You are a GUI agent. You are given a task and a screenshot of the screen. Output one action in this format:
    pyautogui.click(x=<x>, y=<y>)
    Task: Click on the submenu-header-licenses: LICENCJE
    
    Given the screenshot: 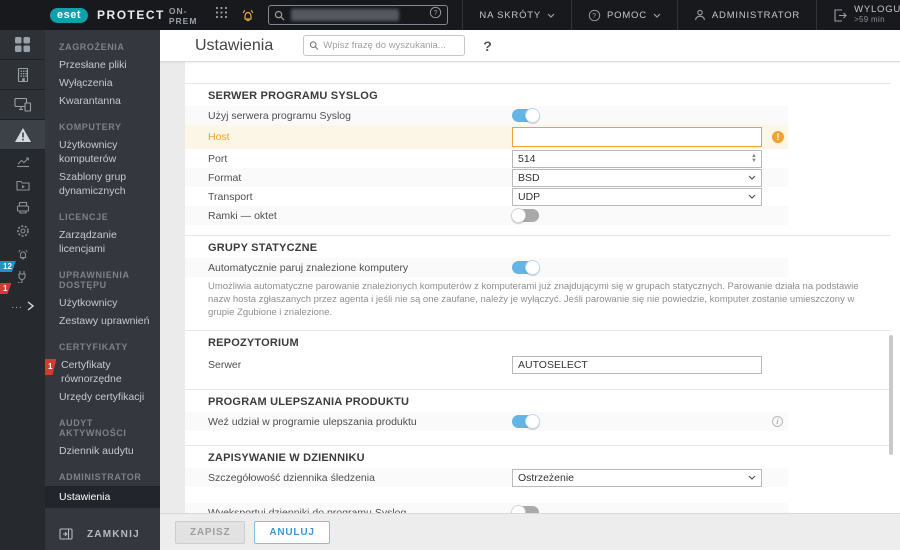 What is the action you would take?
    pyautogui.click(x=84, y=217)
    